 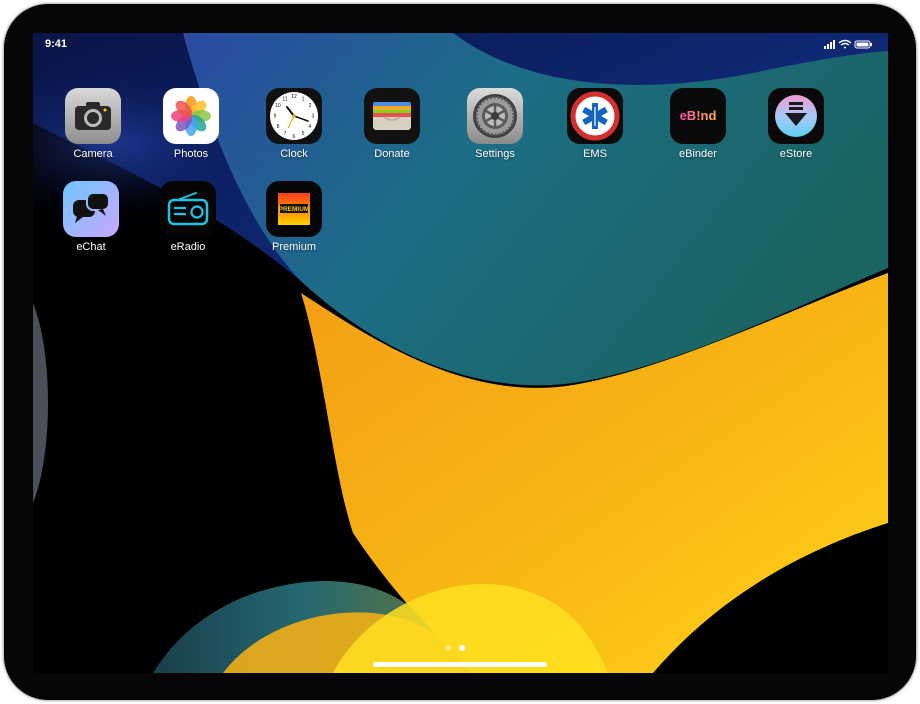 What do you see at coordinates (698, 154) in the screenshot?
I see `app-label: eBinder` at bounding box center [698, 154].